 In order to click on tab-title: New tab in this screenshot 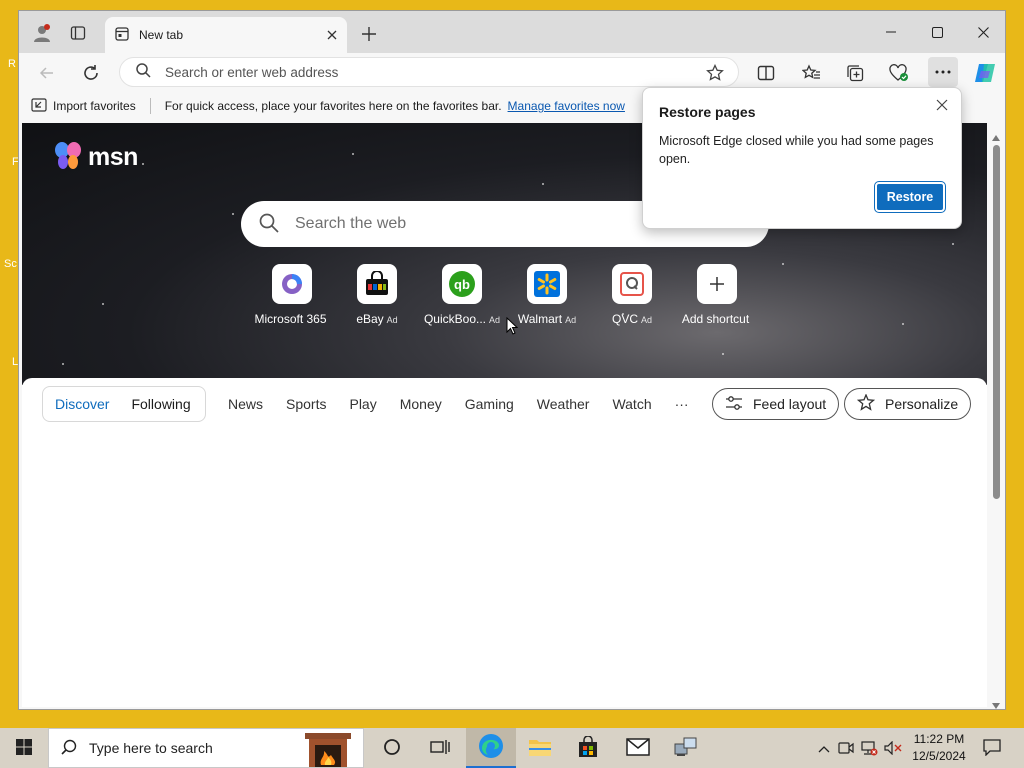, I will do `click(161, 35)`.